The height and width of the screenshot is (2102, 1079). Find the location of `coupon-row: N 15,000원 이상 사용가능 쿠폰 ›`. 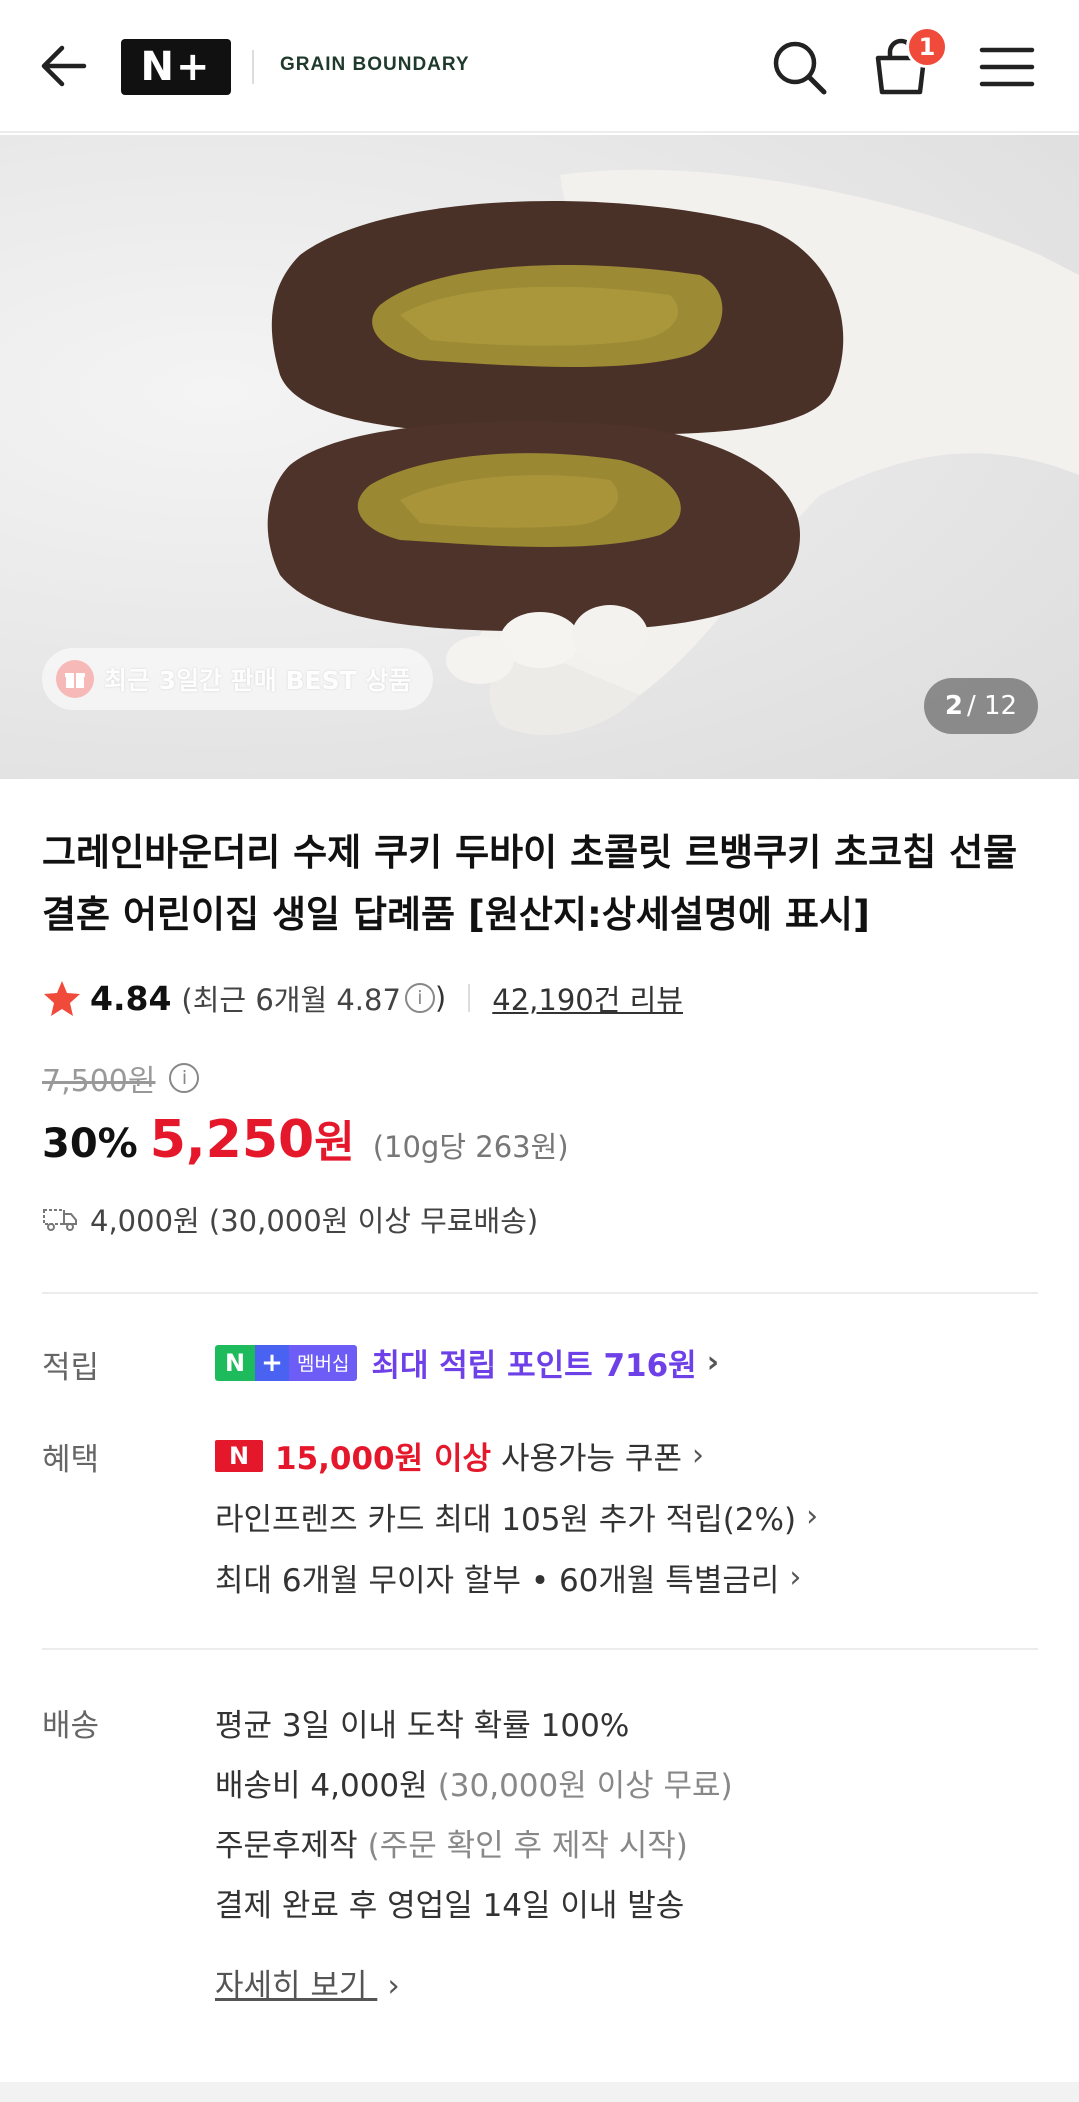

coupon-row: N 15,000원 이상 사용가능 쿠폰 › is located at coordinates (459, 1455).